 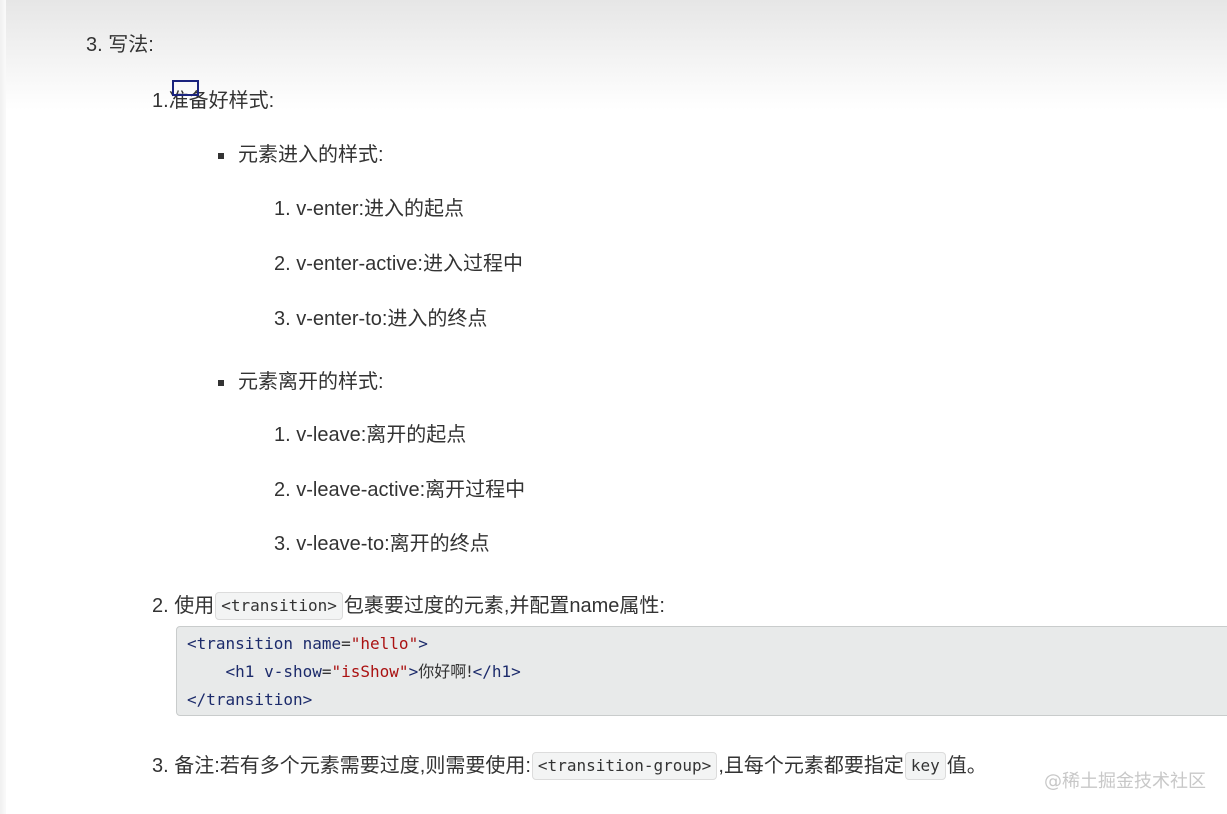 I want to click on leave-item-1: 1. v-leave:离开的起点, so click(x=370, y=435).